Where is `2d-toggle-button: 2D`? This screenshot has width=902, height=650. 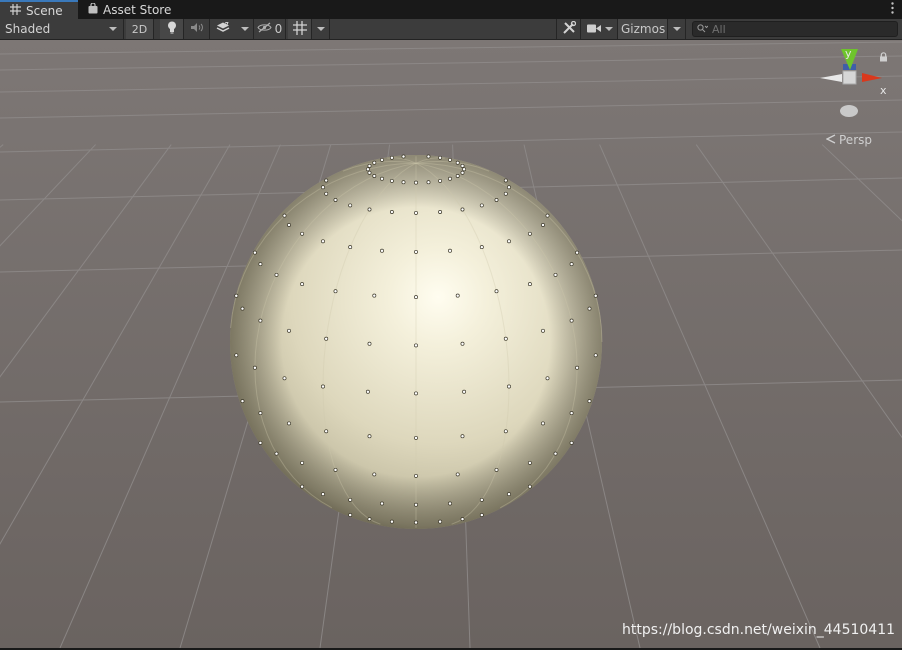 2d-toggle-button: 2D is located at coordinates (140, 29).